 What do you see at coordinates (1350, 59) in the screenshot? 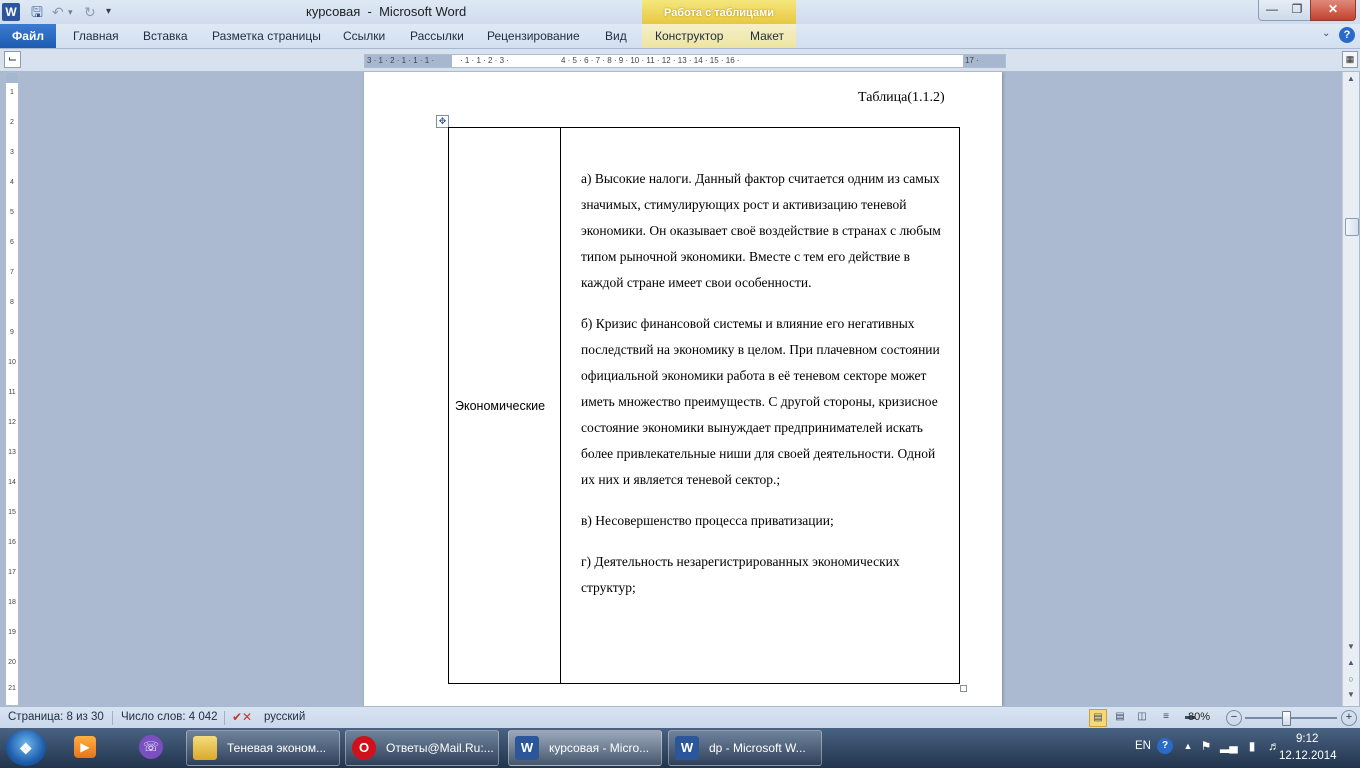
I see `view-ruler-icon: ▦` at bounding box center [1350, 59].